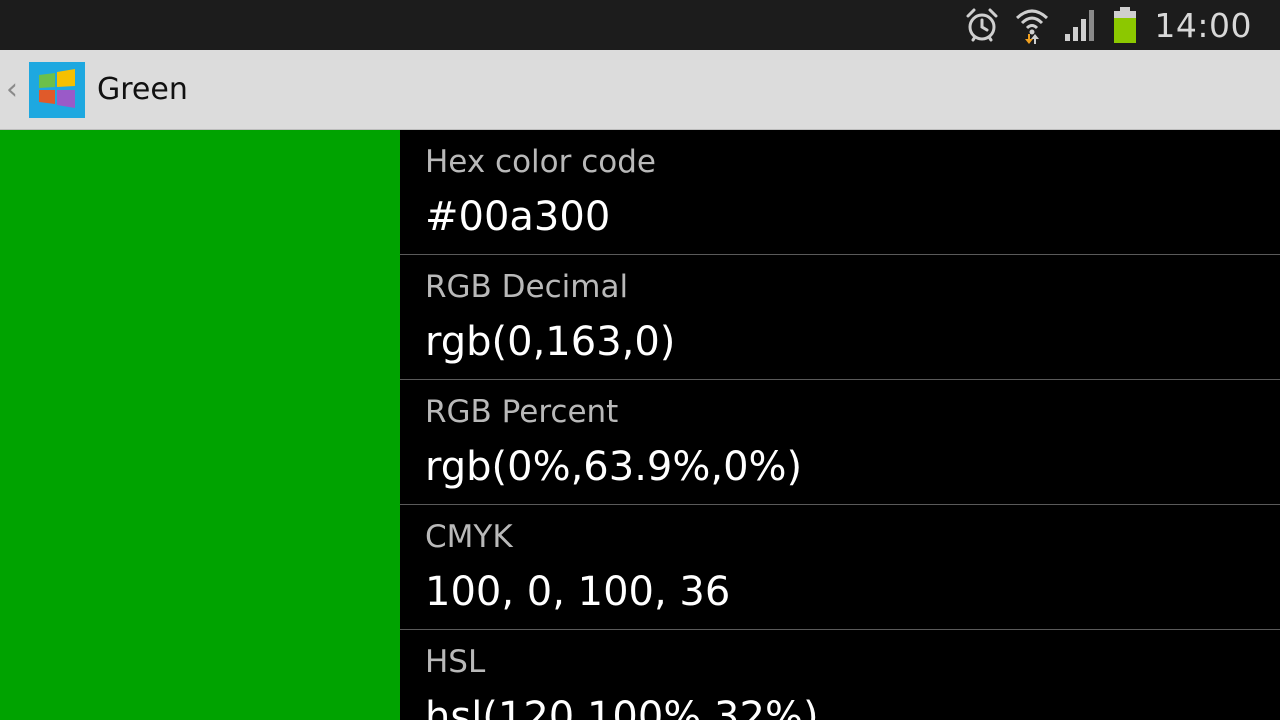 The width and height of the screenshot is (1280, 720). What do you see at coordinates (614, 467) in the screenshot?
I see `detail-value: rgb(0%,63.9%,0%)` at bounding box center [614, 467].